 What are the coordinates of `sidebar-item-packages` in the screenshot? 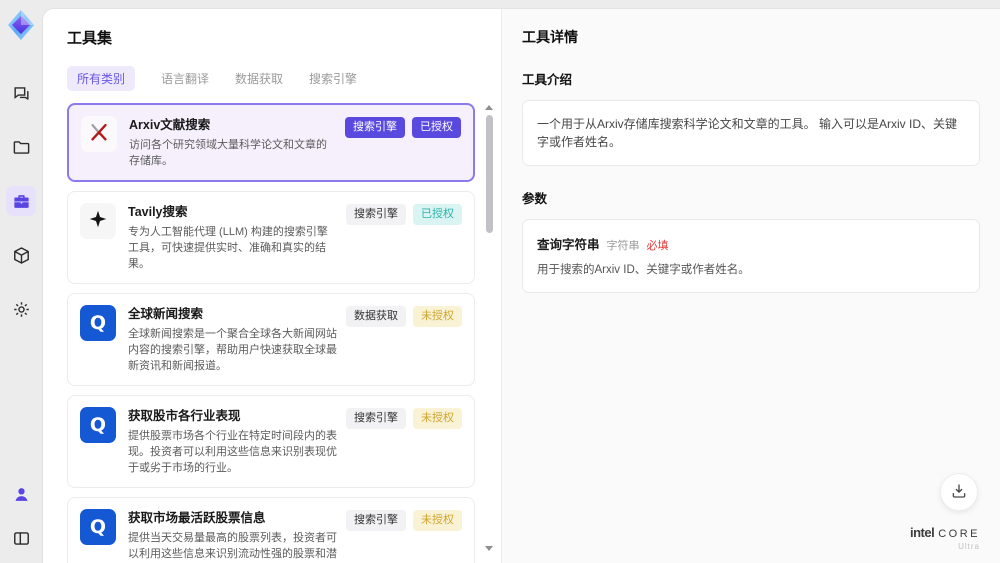 It's located at (21, 255).